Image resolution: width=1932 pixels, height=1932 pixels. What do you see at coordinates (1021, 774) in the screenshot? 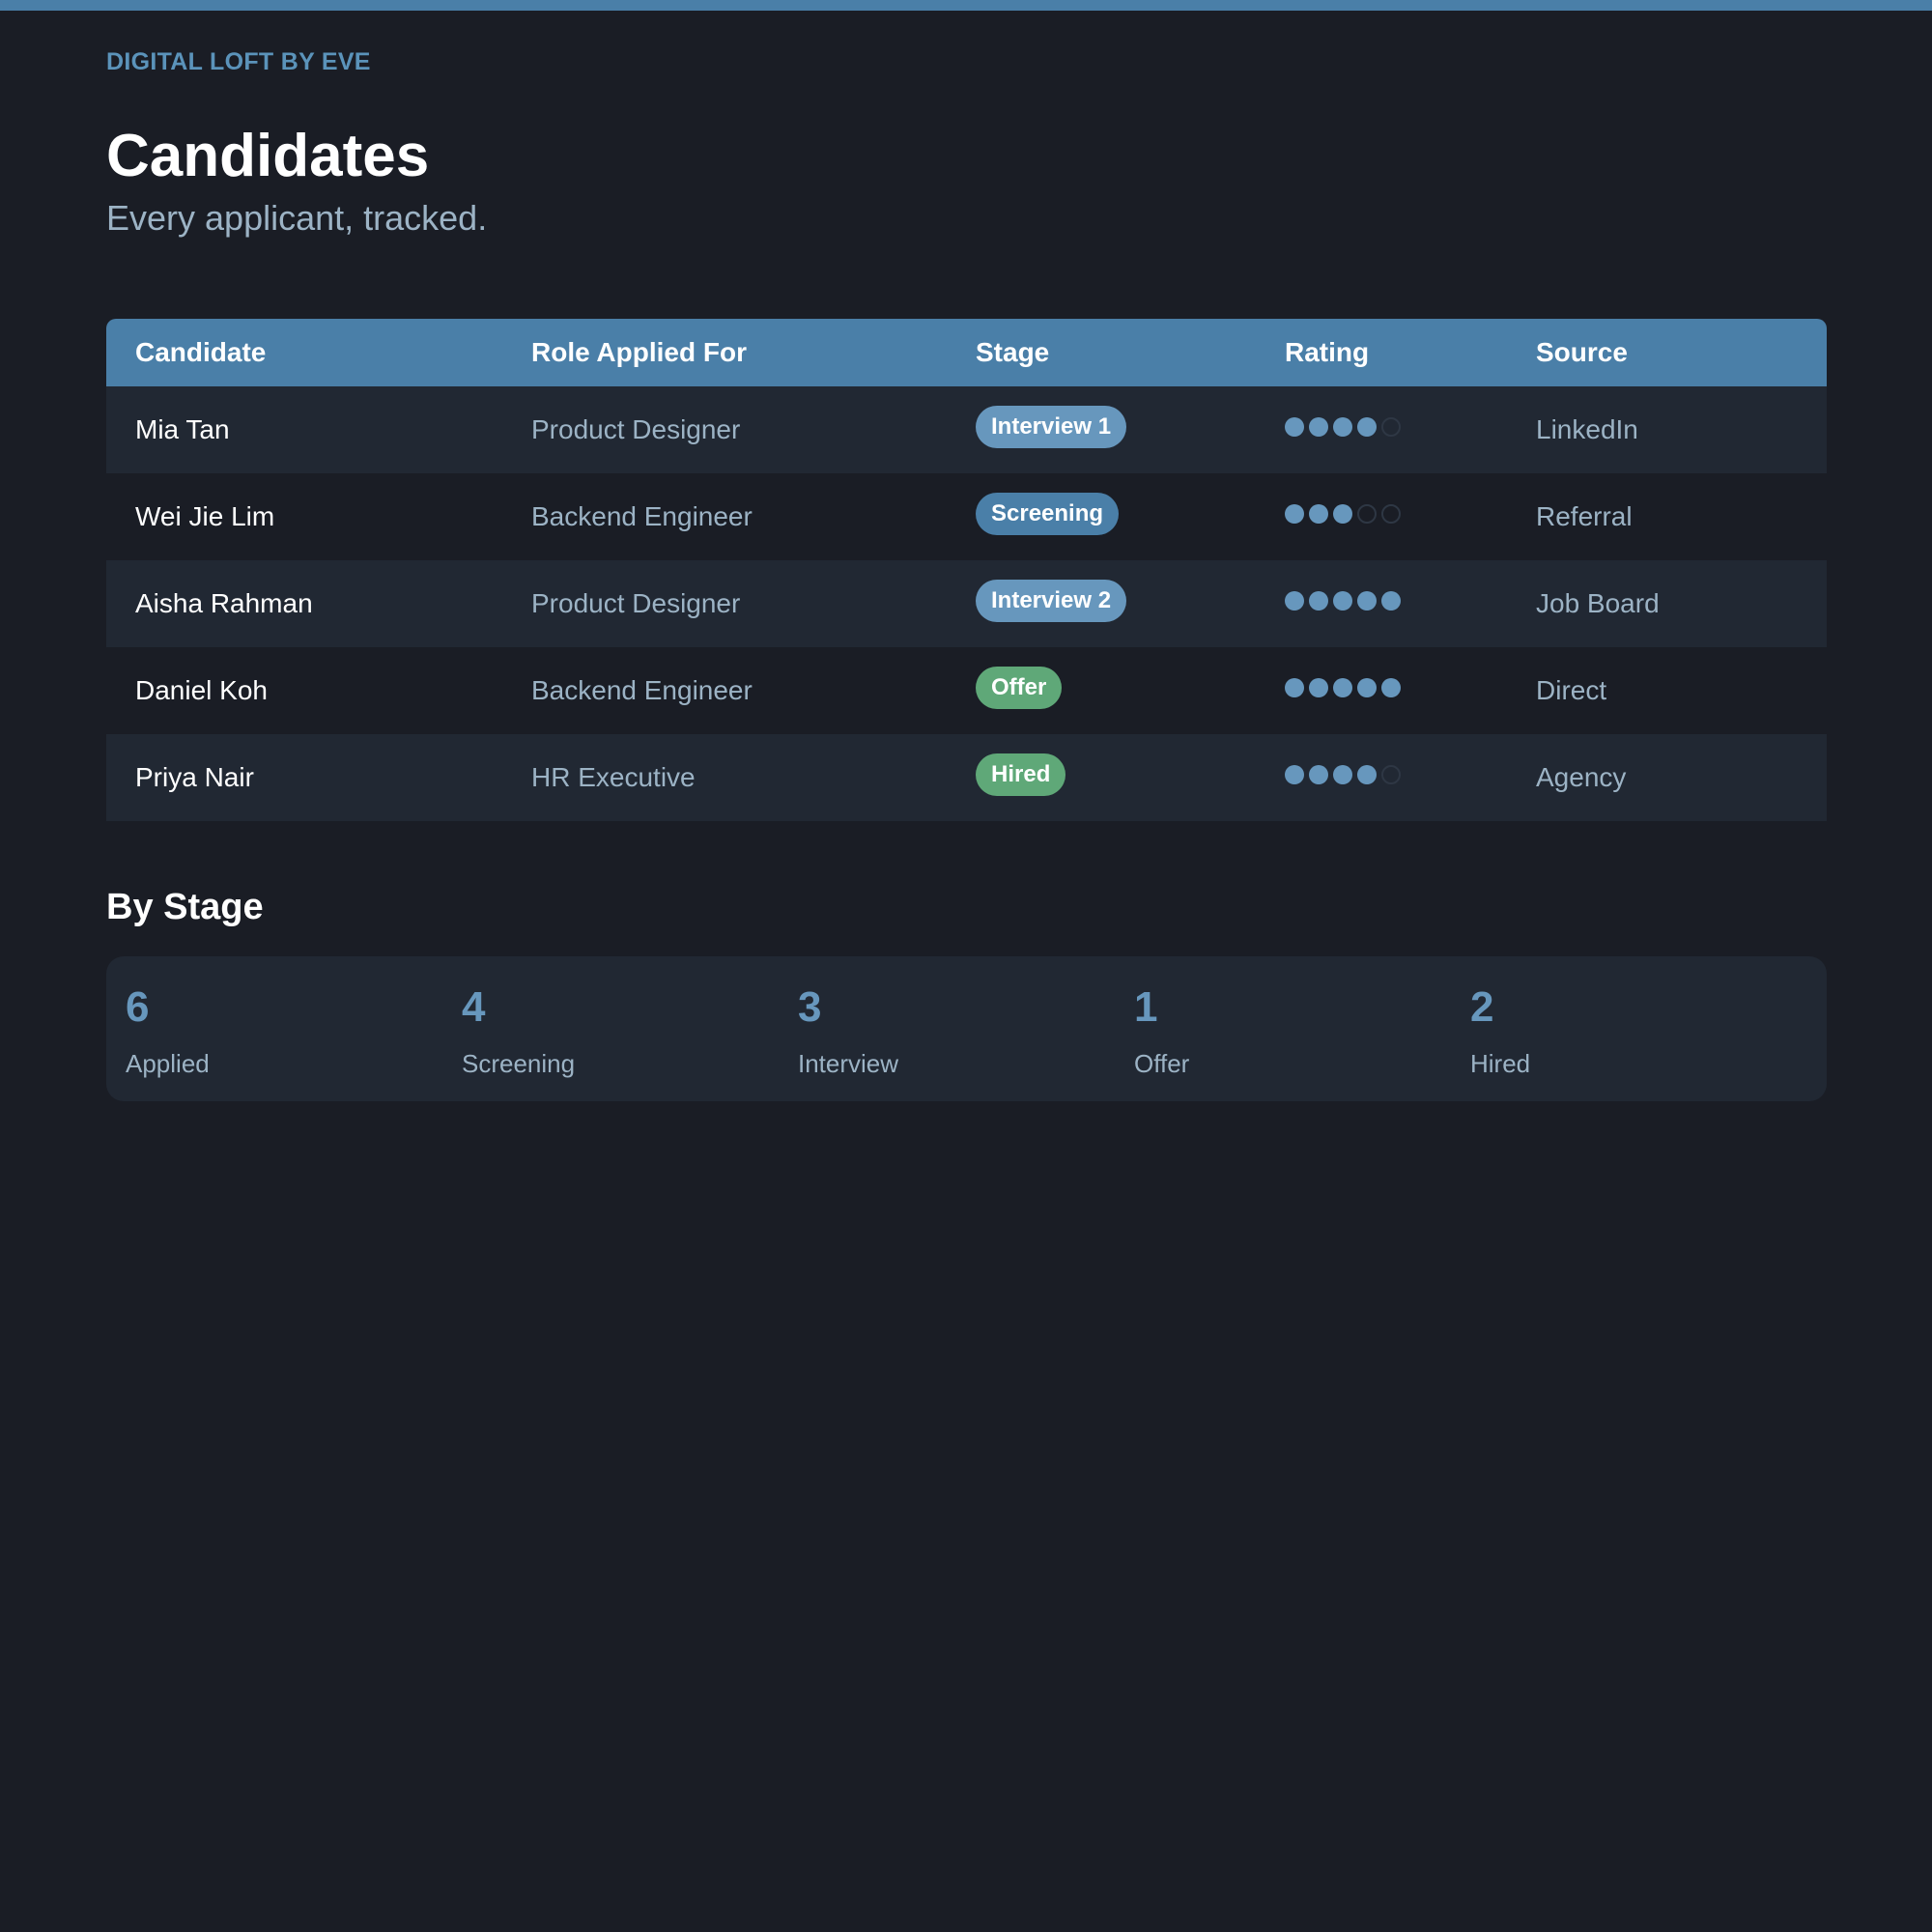
I see `stage-badge: Hired` at bounding box center [1021, 774].